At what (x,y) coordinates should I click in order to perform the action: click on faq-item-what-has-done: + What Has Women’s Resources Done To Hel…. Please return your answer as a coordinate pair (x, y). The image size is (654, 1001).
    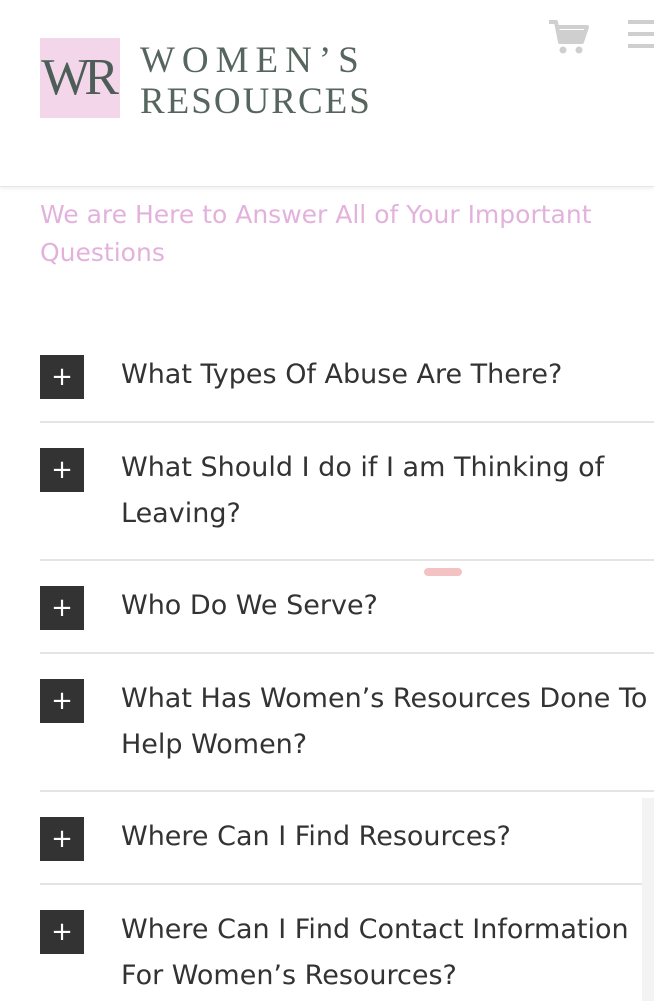
    Looking at the image, I should click on (347, 723).